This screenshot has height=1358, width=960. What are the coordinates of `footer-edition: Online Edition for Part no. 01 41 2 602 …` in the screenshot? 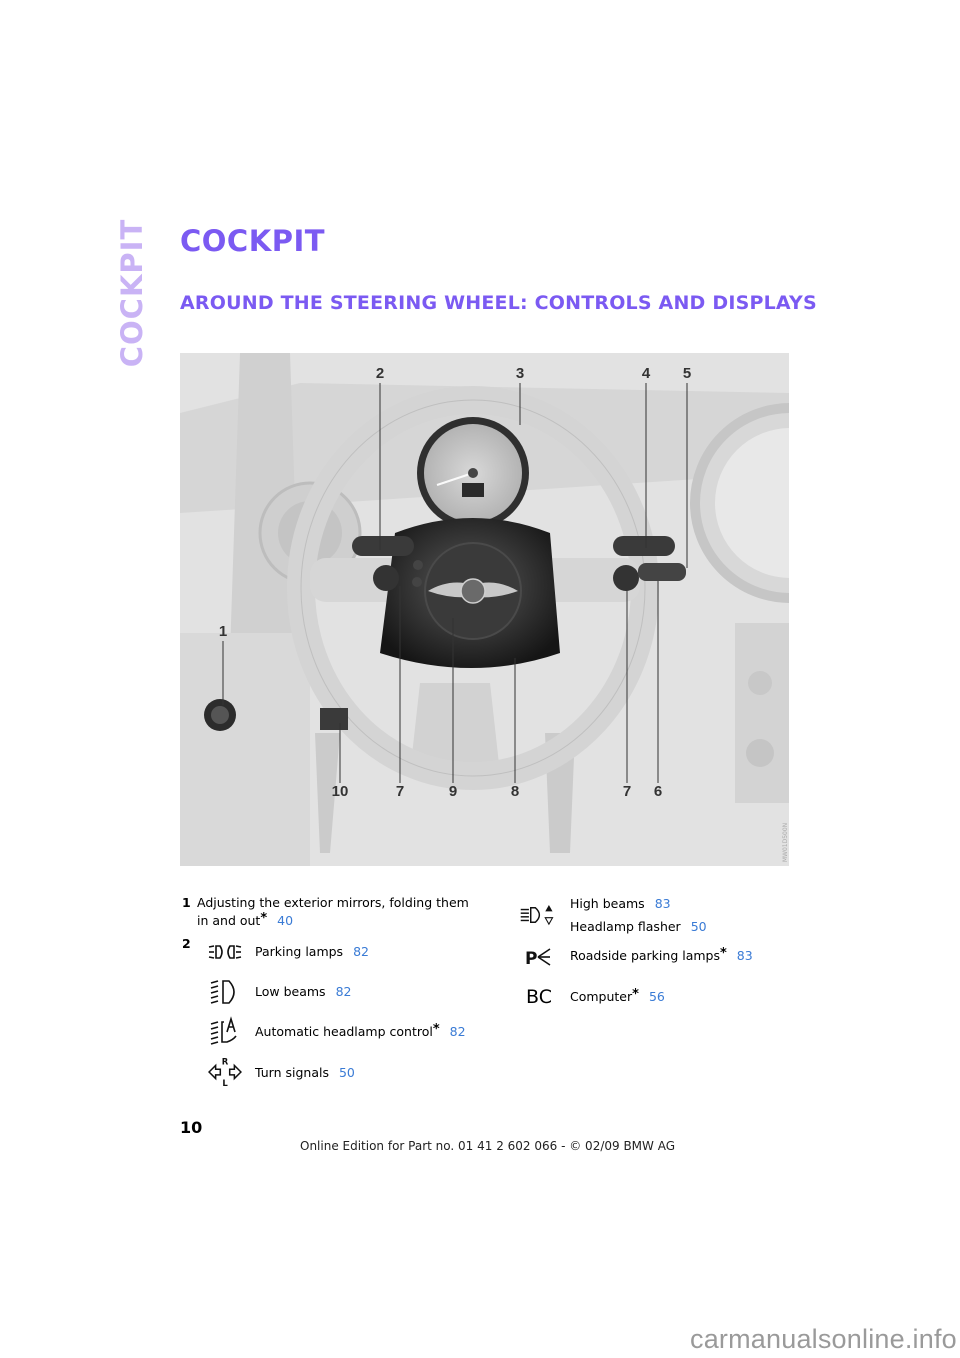 It's located at (488, 1146).